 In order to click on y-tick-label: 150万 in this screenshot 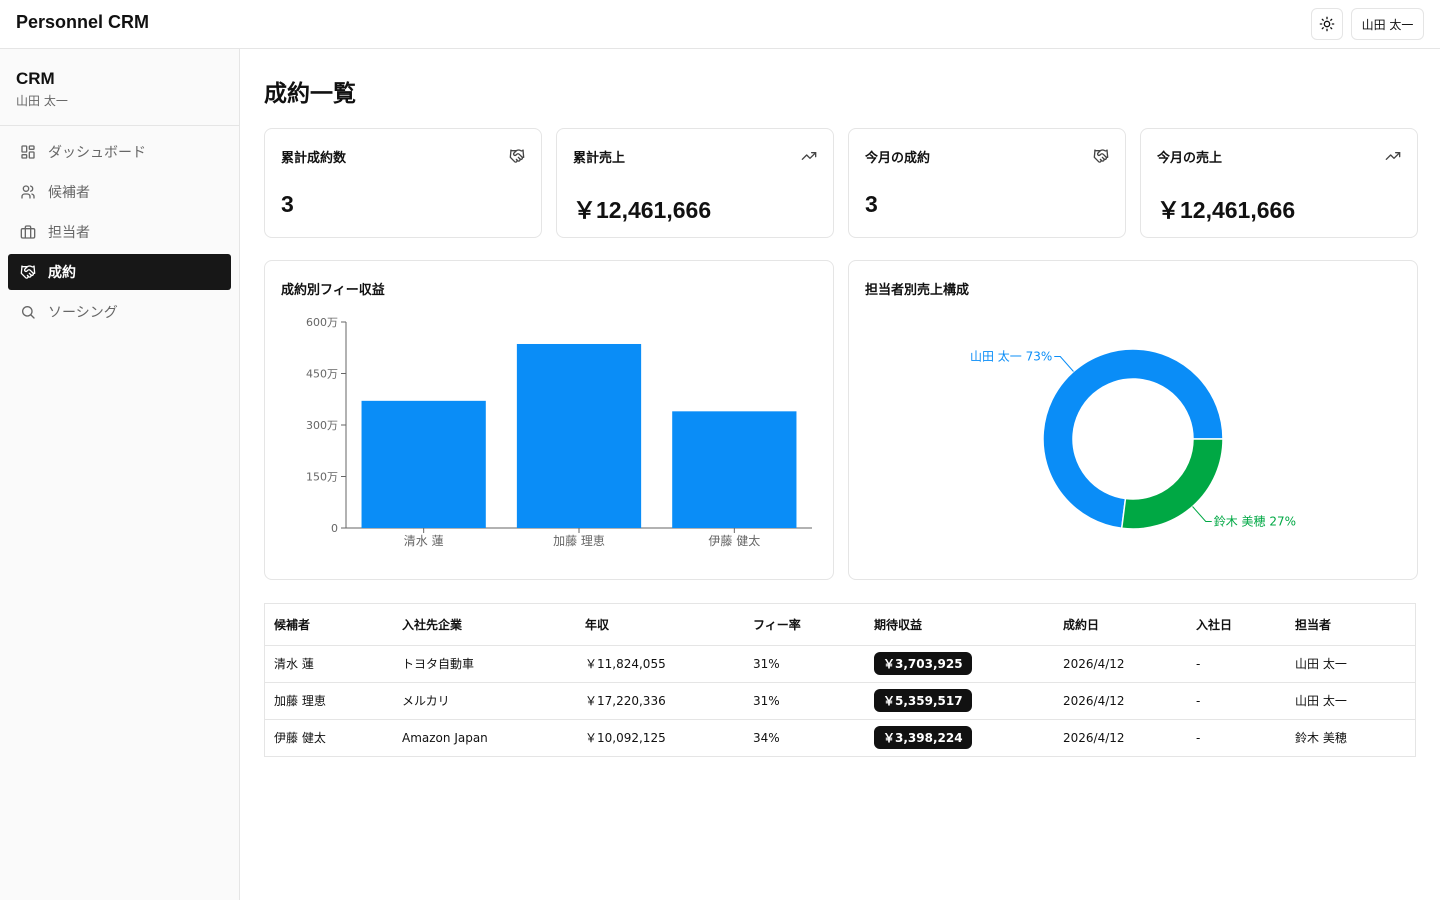, I will do `click(322, 477)`.